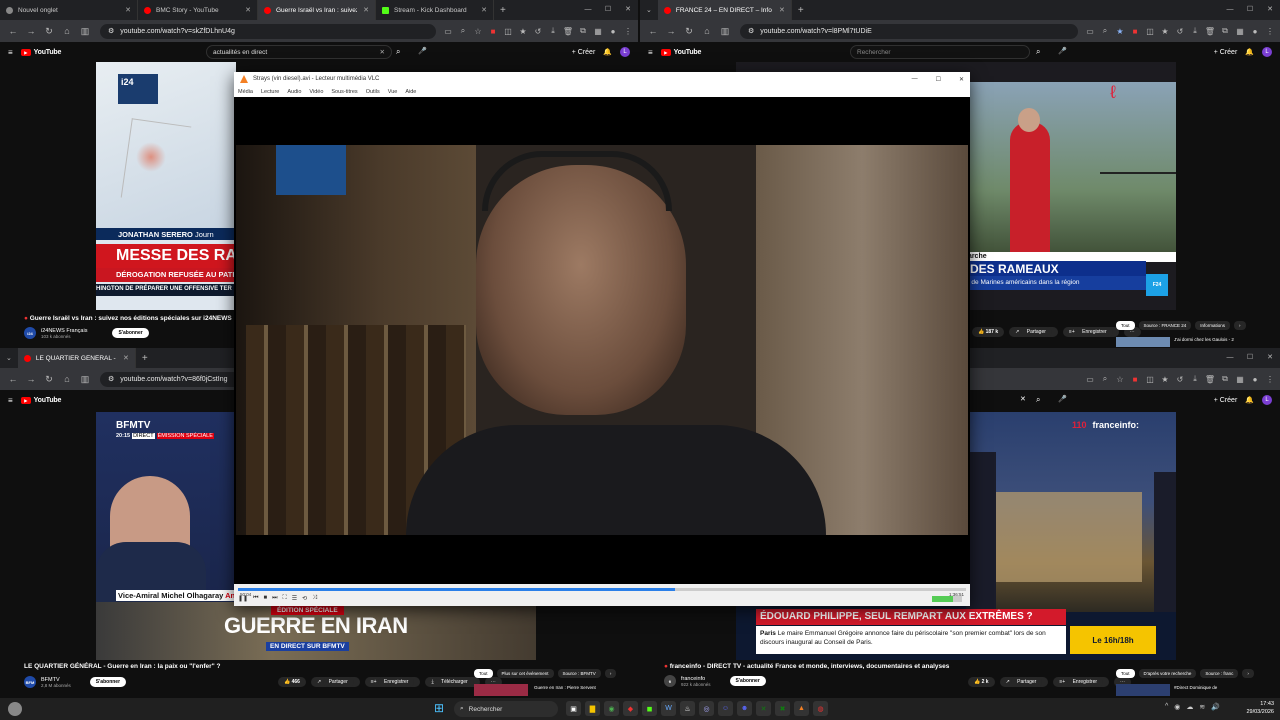 The height and width of the screenshot is (720, 1280). What do you see at coordinates (1165, 325) in the screenshot?
I see `chip-source: Source : FRANCE 24` at bounding box center [1165, 325].